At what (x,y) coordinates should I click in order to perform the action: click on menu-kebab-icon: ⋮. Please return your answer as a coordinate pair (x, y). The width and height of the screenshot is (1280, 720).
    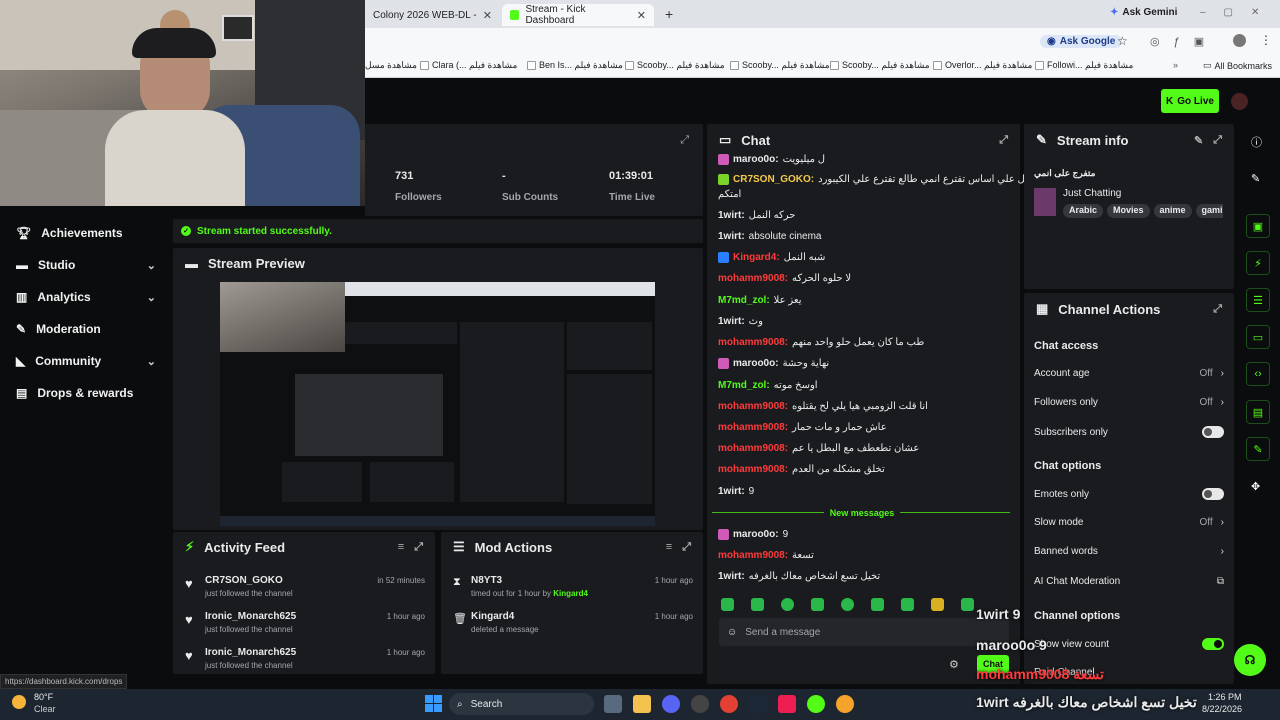
    Looking at the image, I should click on (1266, 40).